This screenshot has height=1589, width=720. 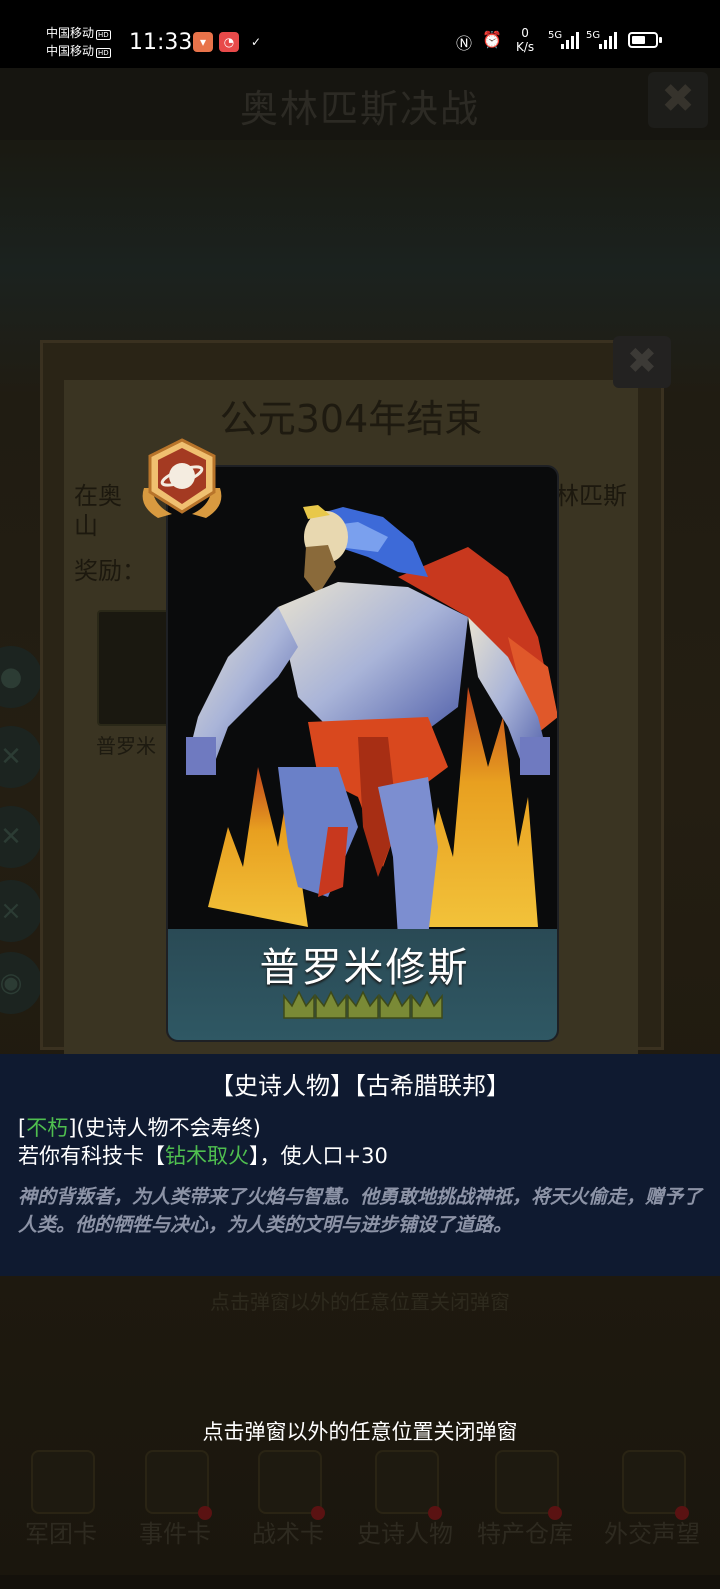 I want to click on alarm-icon: ⏰, so click(x=492, y=39).